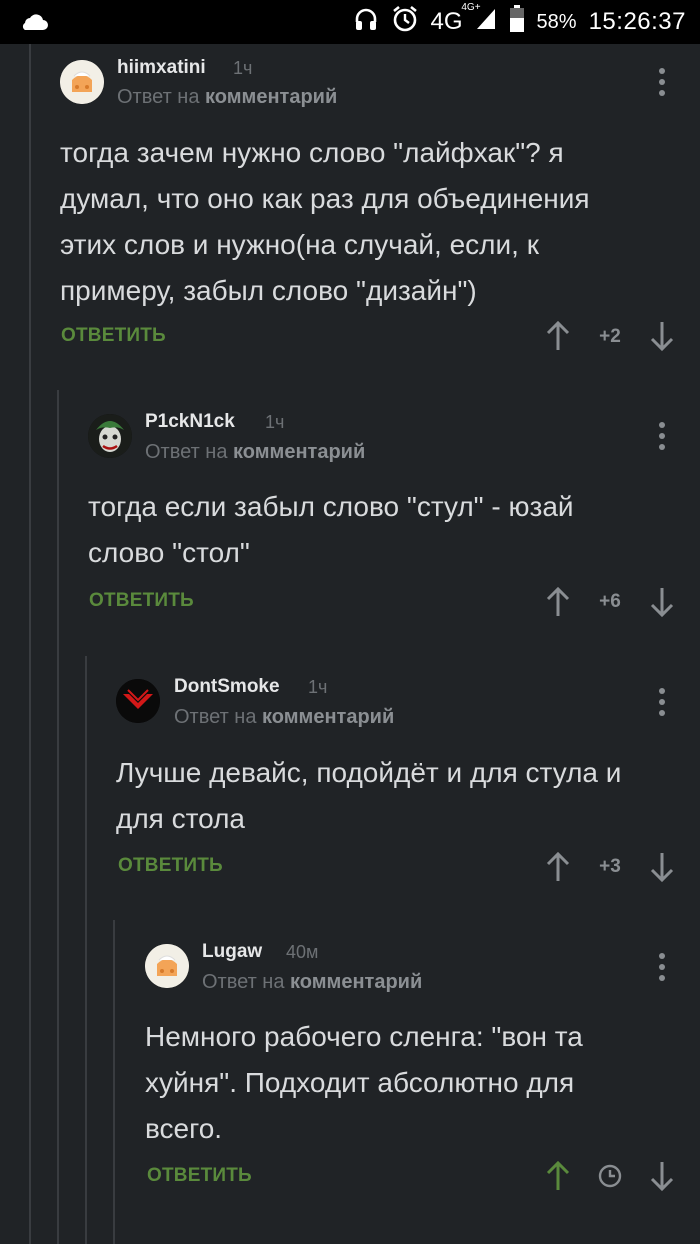  Describe the element at coordinates (302, 952) in the screenshot. I see `comment-time: 40м` at that location.